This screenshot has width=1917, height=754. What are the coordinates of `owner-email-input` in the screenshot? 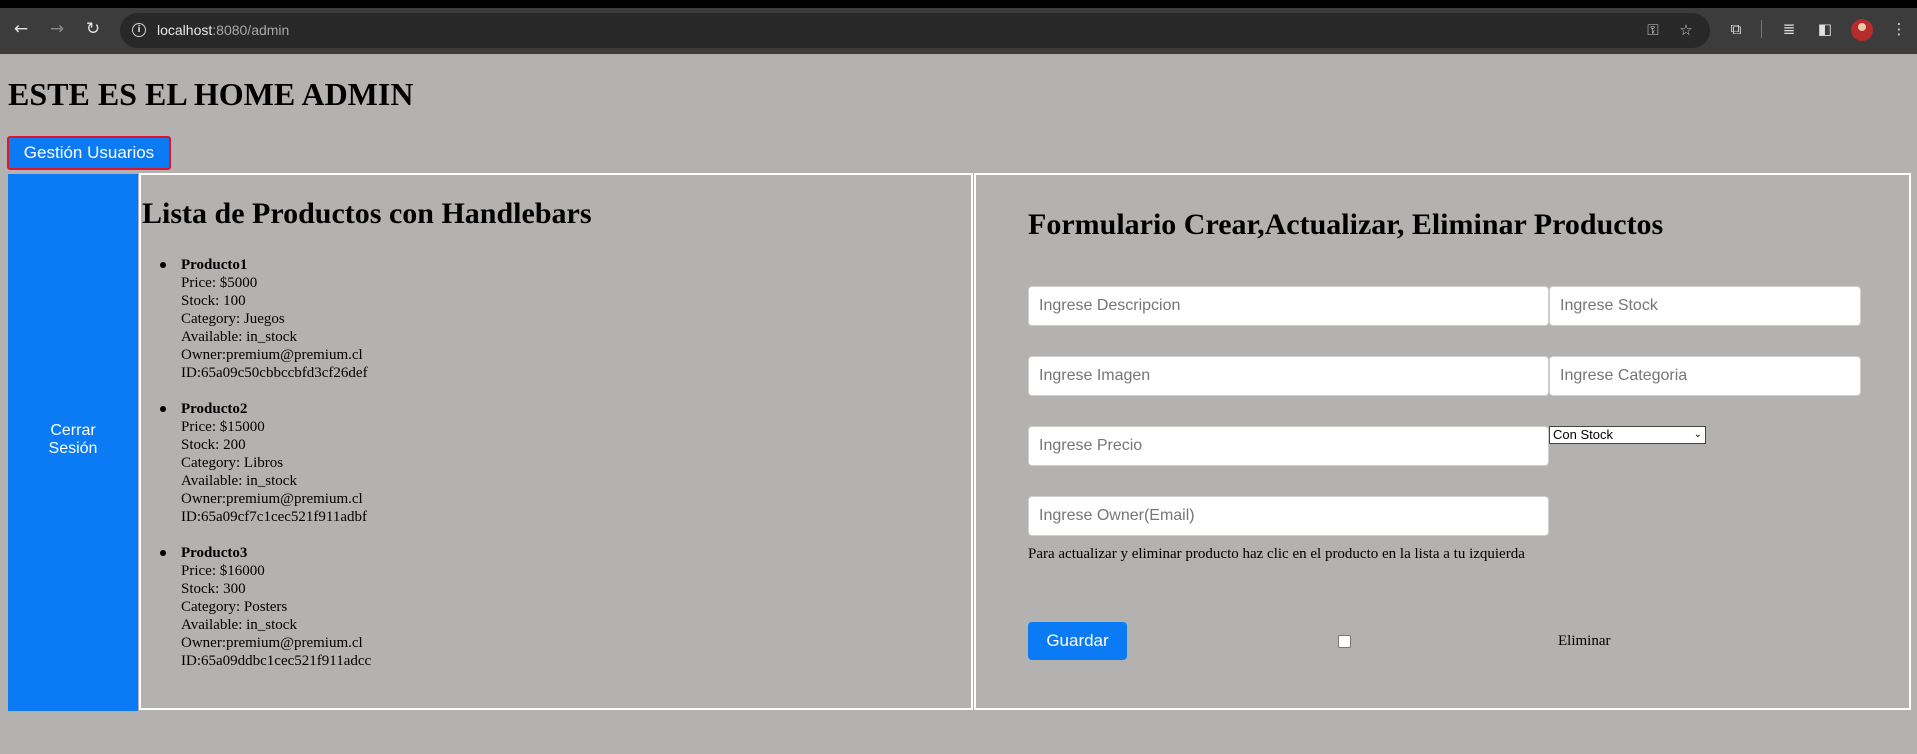 It's located at (1288, 516).